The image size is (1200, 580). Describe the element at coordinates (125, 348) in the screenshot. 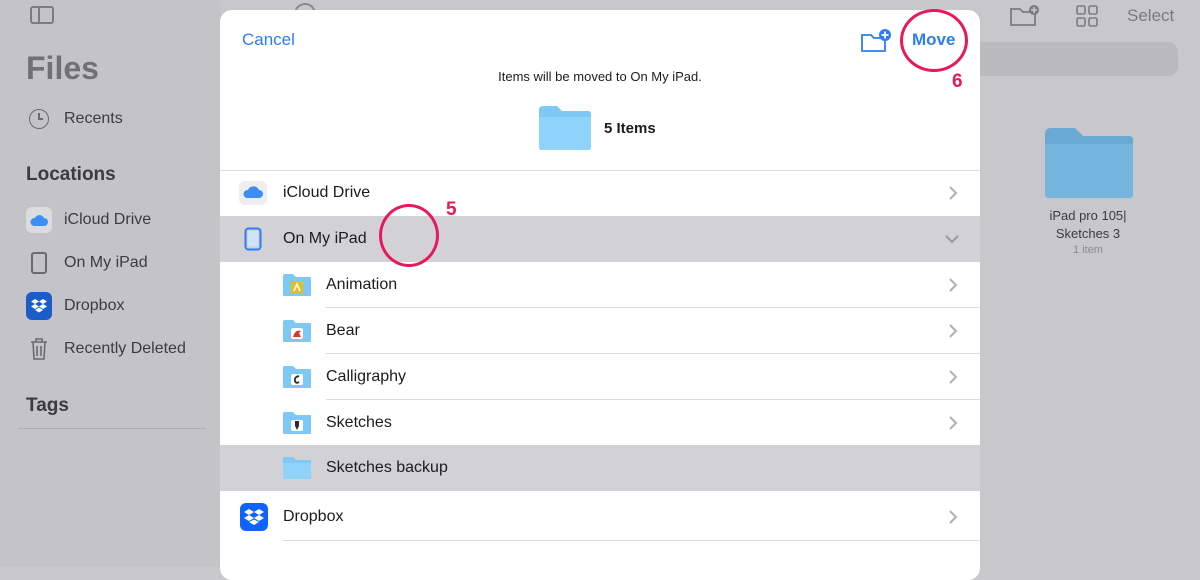

I see `sidebar-item-label: Recently Deleted` at that location.